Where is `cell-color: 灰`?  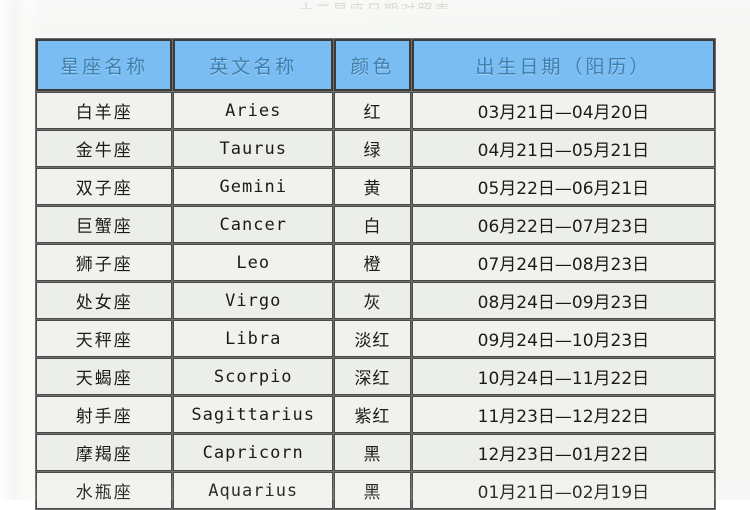
cell-color: 灰 is located at coordinates (372, 300).